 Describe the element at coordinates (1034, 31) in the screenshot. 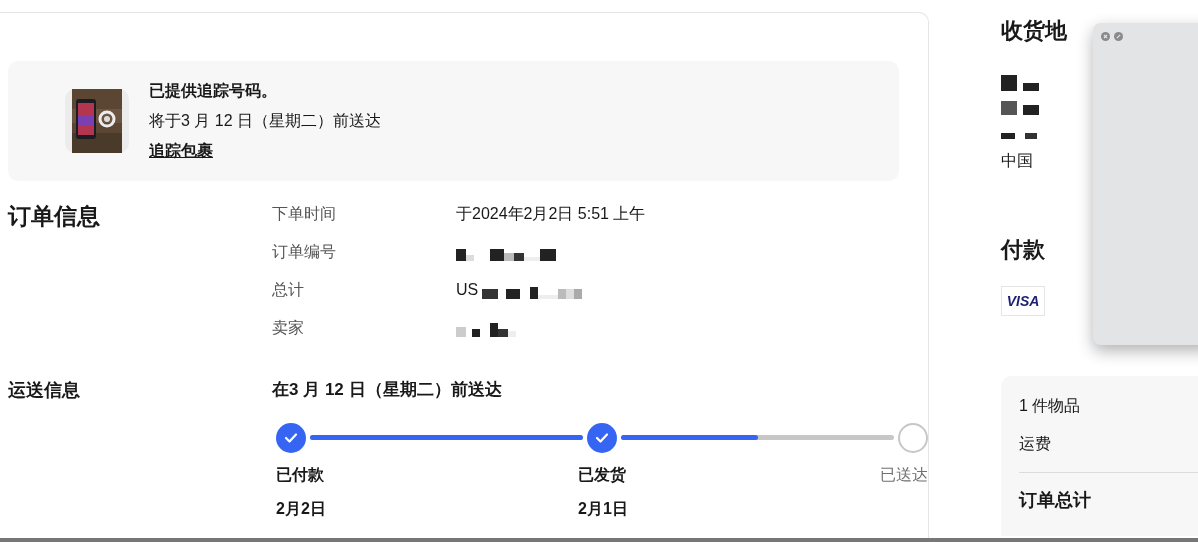

I see `section-heading: 收货地` at that location.